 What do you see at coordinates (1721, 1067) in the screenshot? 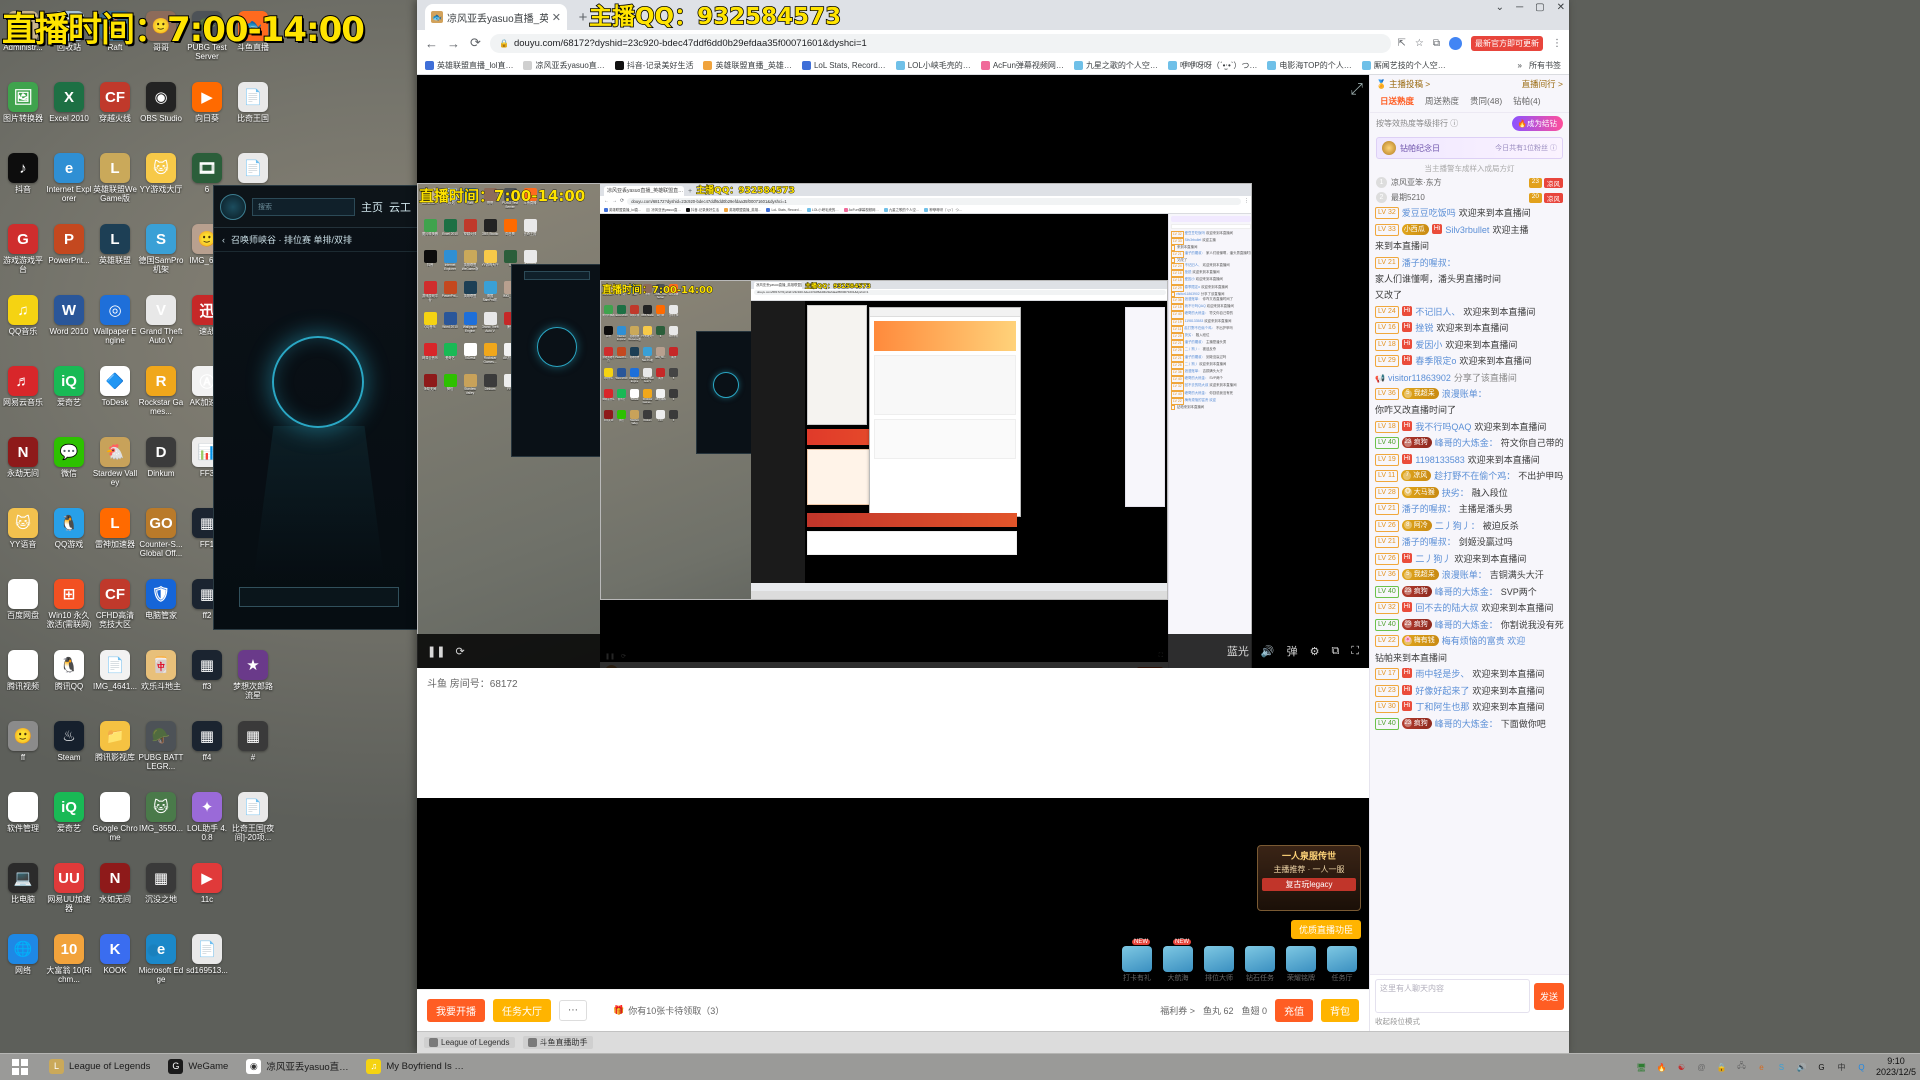
I see `lock-icon: 🔒` at bounding box center [1721, 1067].